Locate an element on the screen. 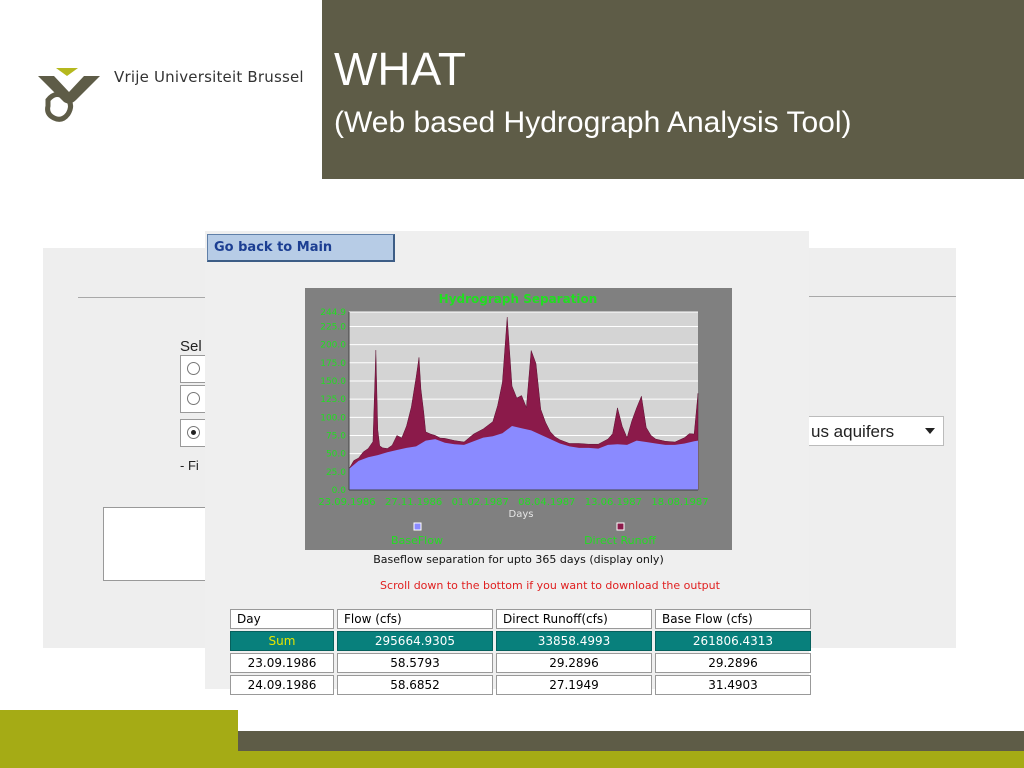  table-cell: 27.1949 is located at coordinates (574, 685).